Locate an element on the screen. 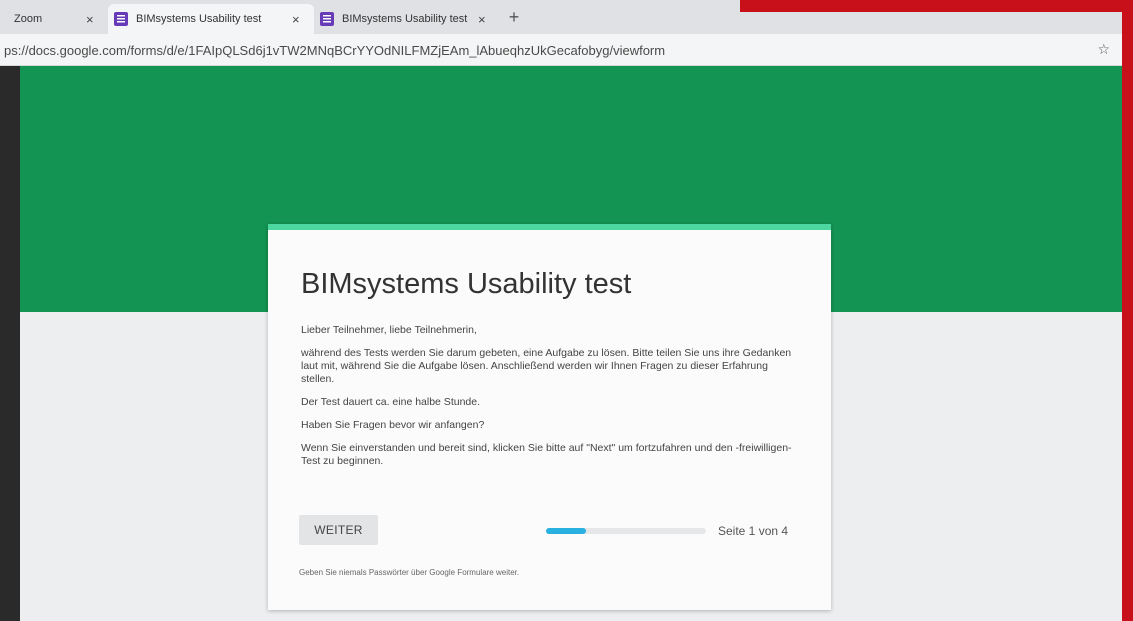 The image size is (1133, 621). tab-bimsystems-1: BIMsystems Usability test × is located at coordinates (211, 19).